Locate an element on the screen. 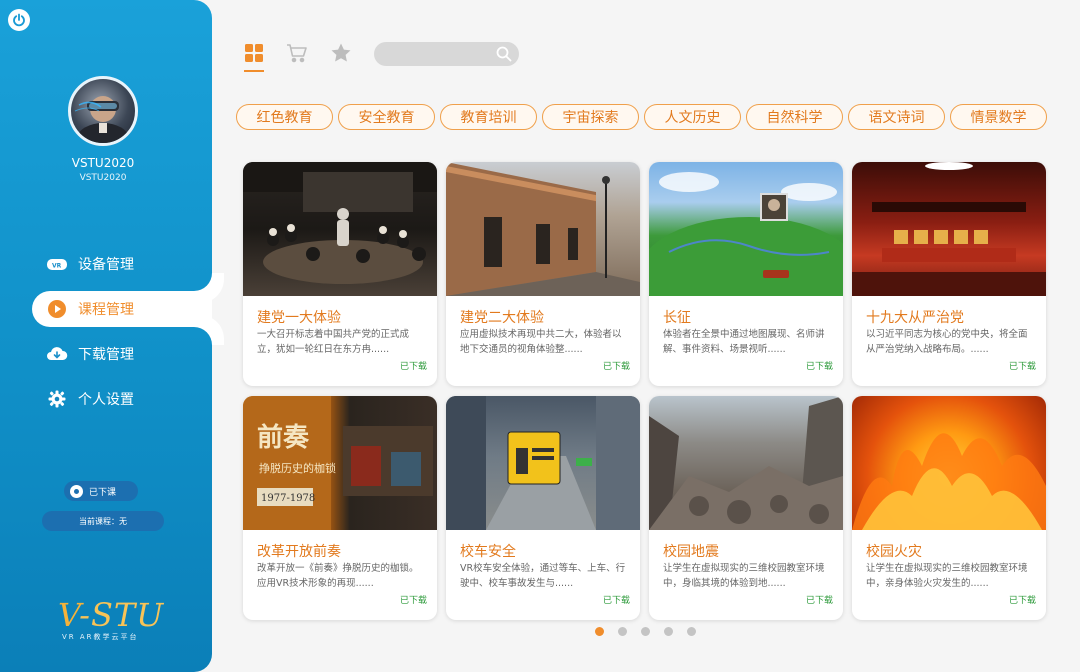  sidebar-item-course-management: 课程管理 is located at coordinates (122, 309).